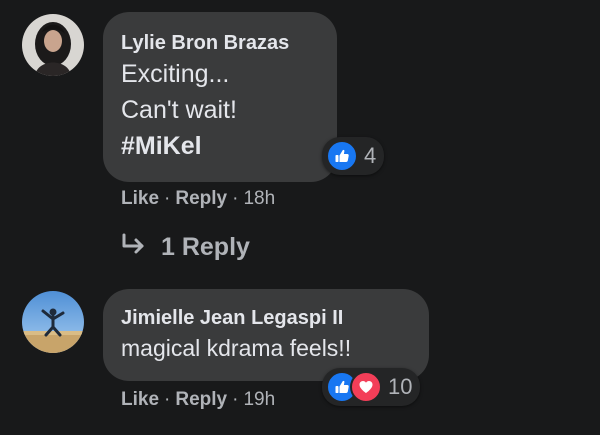  What do you see at coordinates (220, 43) in the screenshot?
I see `comment-author: Lylie Bron Brazas` at bounding box center [220, 43].